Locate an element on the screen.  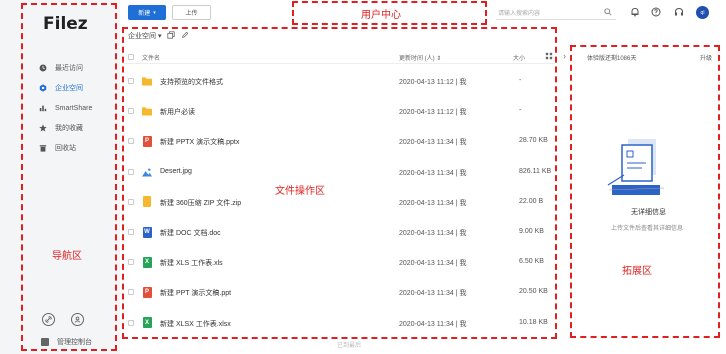
upload-button: 上传 is located at coordinates (191, 12).